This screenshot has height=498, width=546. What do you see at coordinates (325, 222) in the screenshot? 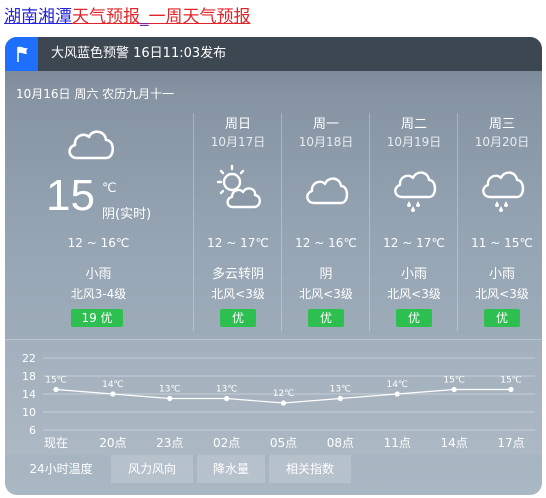
I see `forecast-day-2: 周一 10月18日 12 ~ 16℃ 阴 北风<3级 优` at bounding box center [325, 222].